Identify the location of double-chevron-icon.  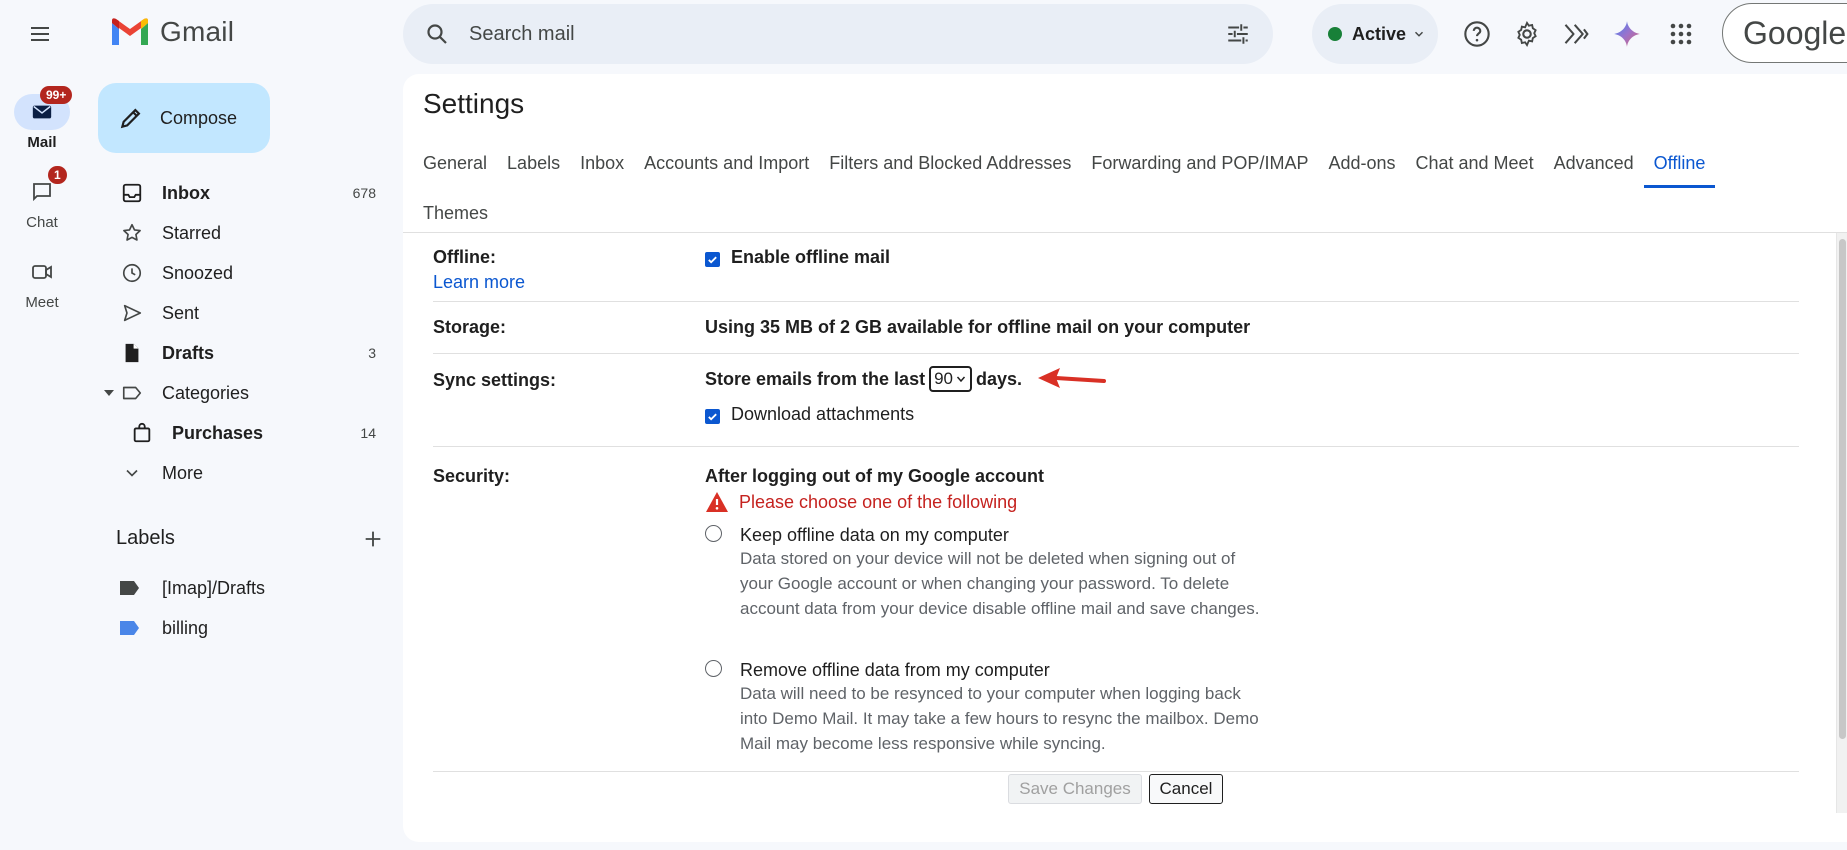
(1576, 34).